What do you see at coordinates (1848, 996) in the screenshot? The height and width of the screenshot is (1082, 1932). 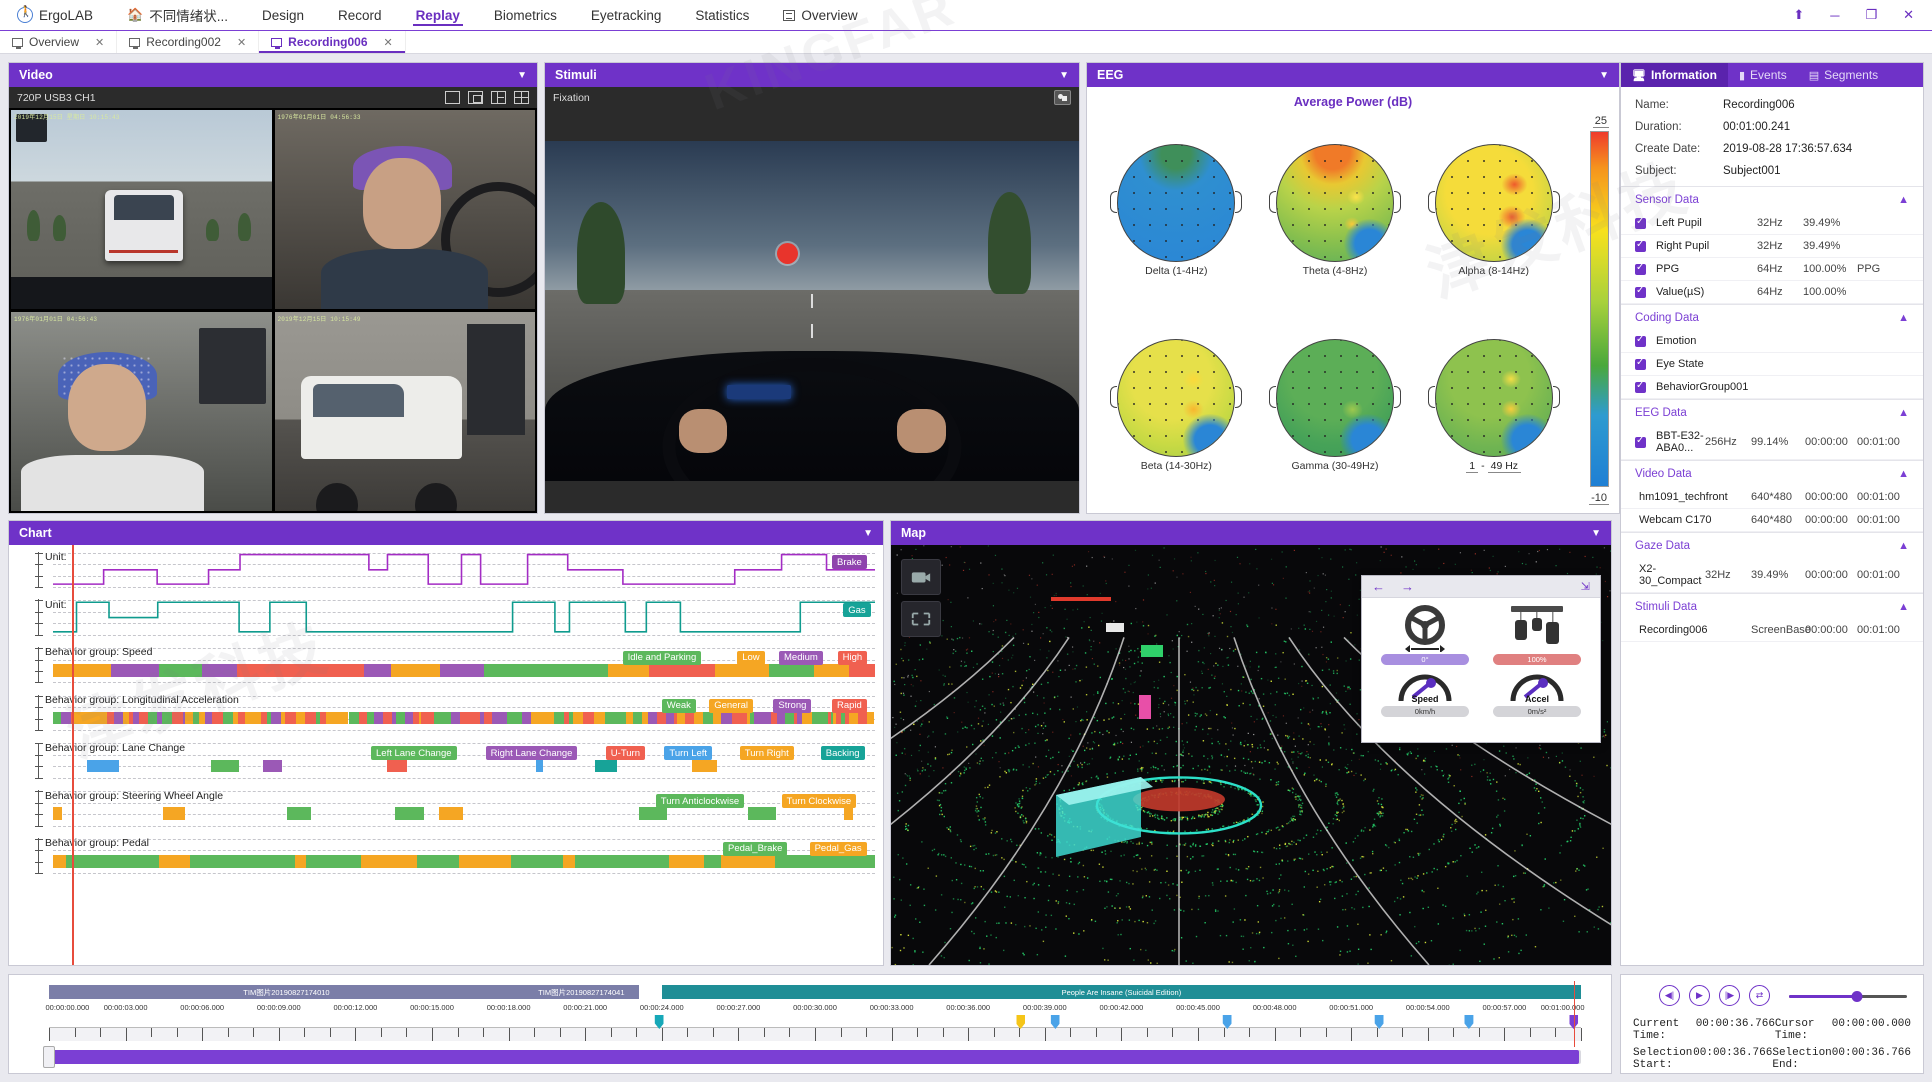 I see `speed-slider` at bounding box center [1848, 996].